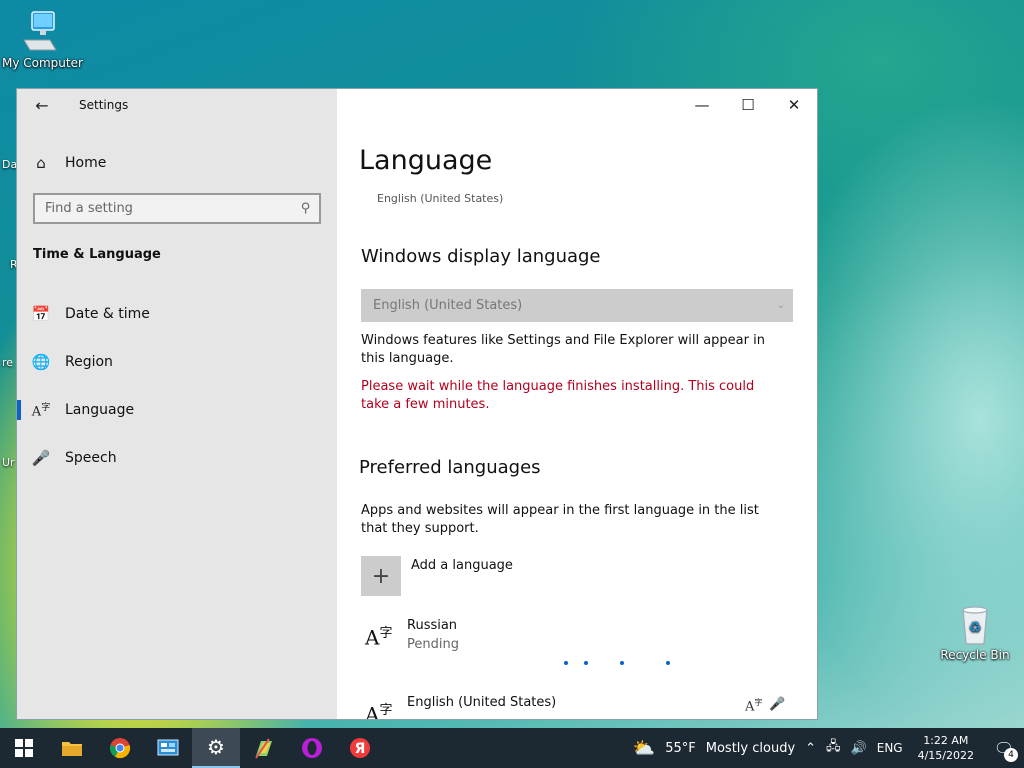 This screenshot has width=1024, height=768. I want to click on taskbar-settings: ⚙, so click(216, 748).